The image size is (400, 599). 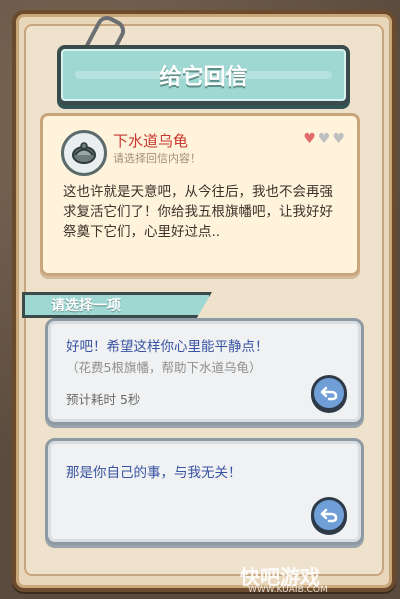 What do you see at coordinates (167, 347) in the screenshot?
I see `option-main-text: 好吧！希望这样你心里能平静点！` at bounding box center [167, 347].